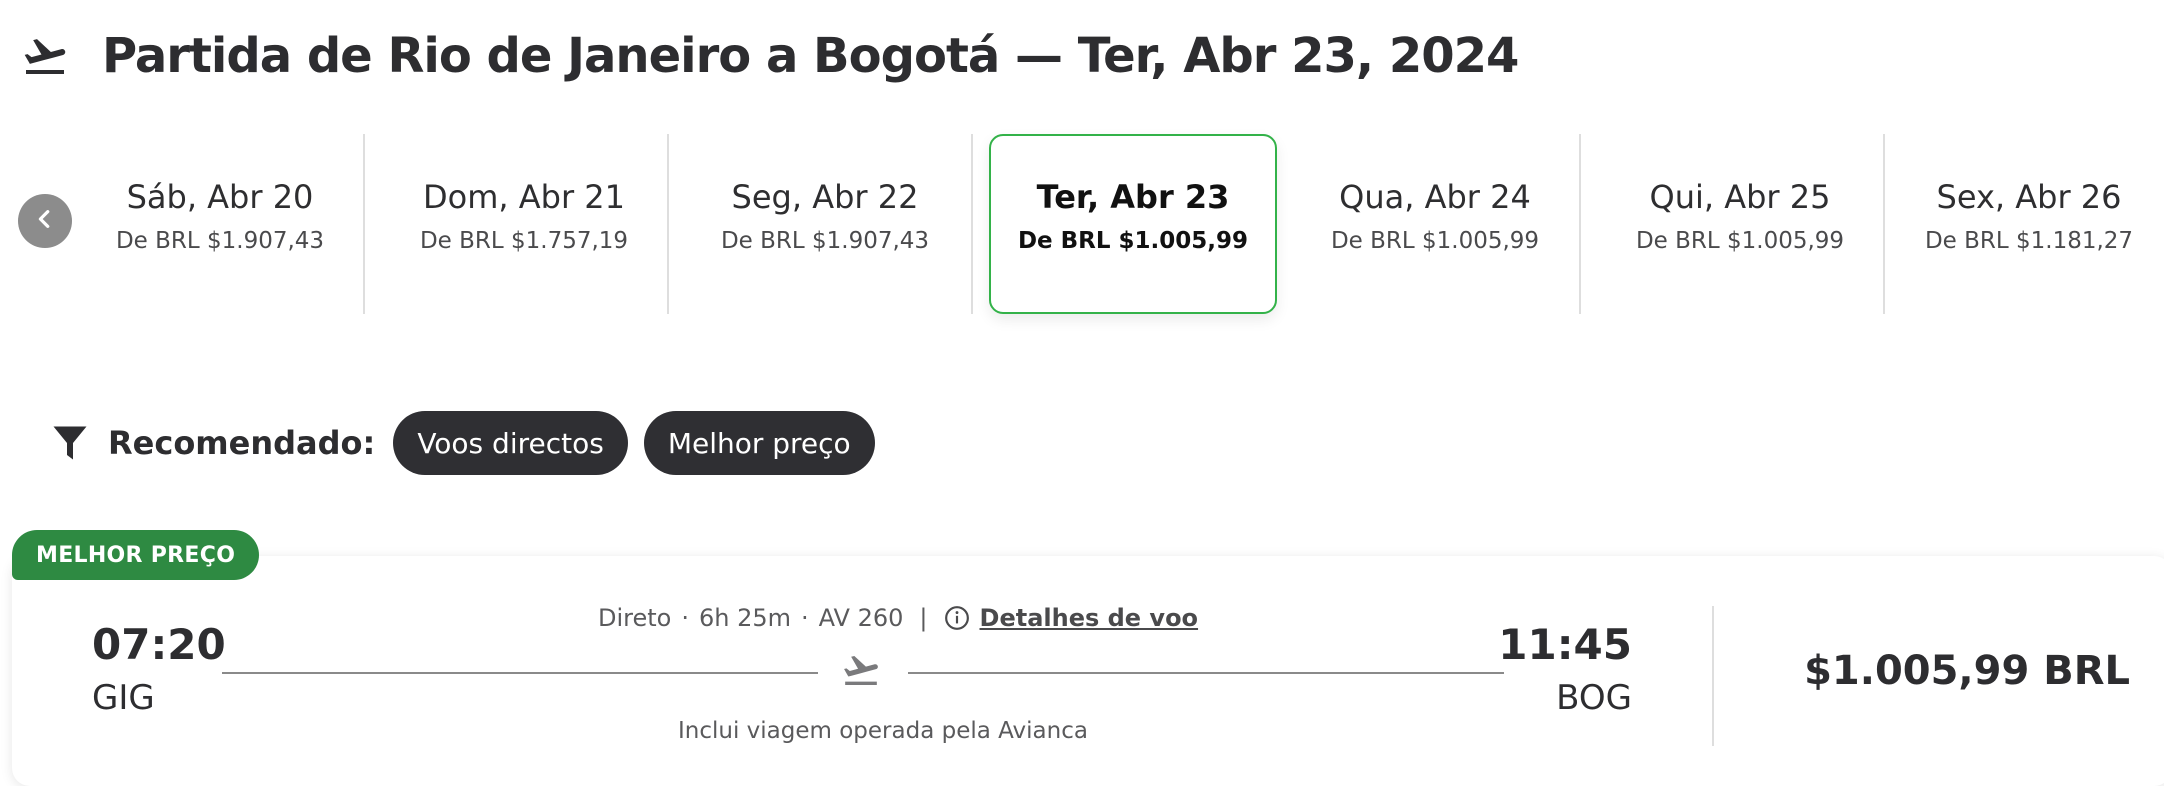 The image size is (2164, 786). What do you see at coordinates (1089, 618) in the screenshot?
I see `flight-details-link: Detalhes de voo` at bounding box center [1089, 618].